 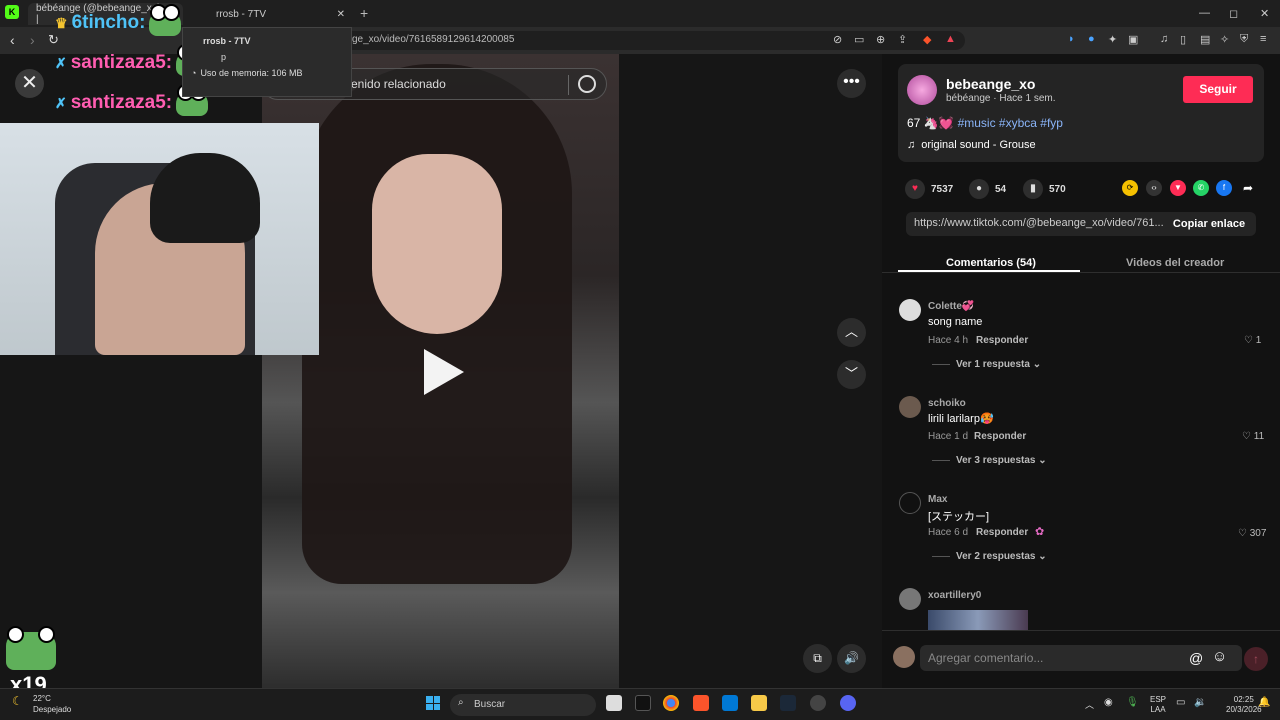 I want to click on clock: 02:25 20/3/2026, so click(x=1244, y=705).